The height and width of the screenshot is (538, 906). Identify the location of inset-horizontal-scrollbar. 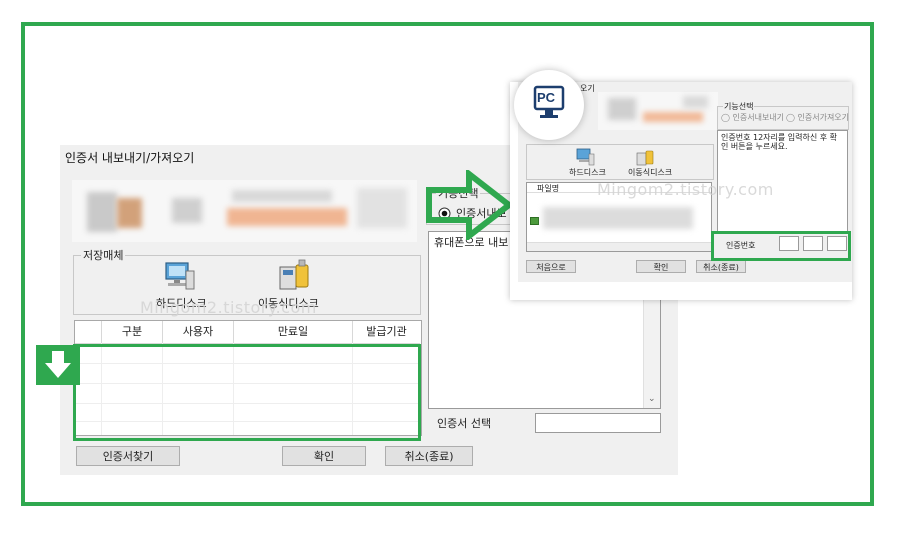
(619, 246).